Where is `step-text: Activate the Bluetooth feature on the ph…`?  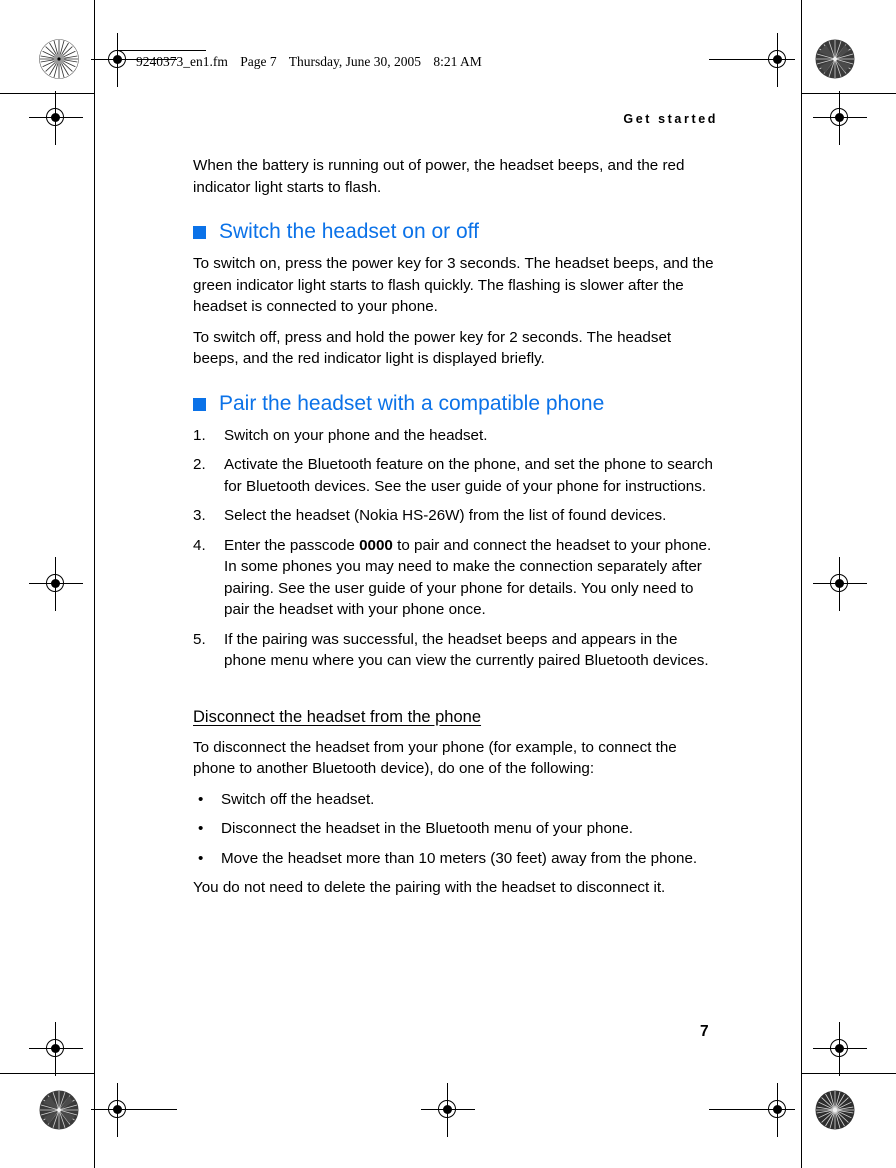 step-text: Activate the Bluetooth feature on the ph… is located at coordinates (468, 475).